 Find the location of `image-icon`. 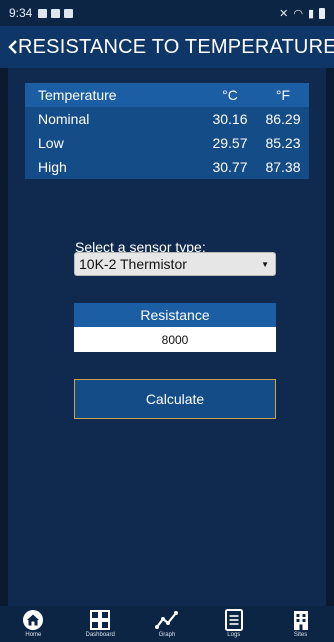

image-icon is located at coordinates (69, 13).